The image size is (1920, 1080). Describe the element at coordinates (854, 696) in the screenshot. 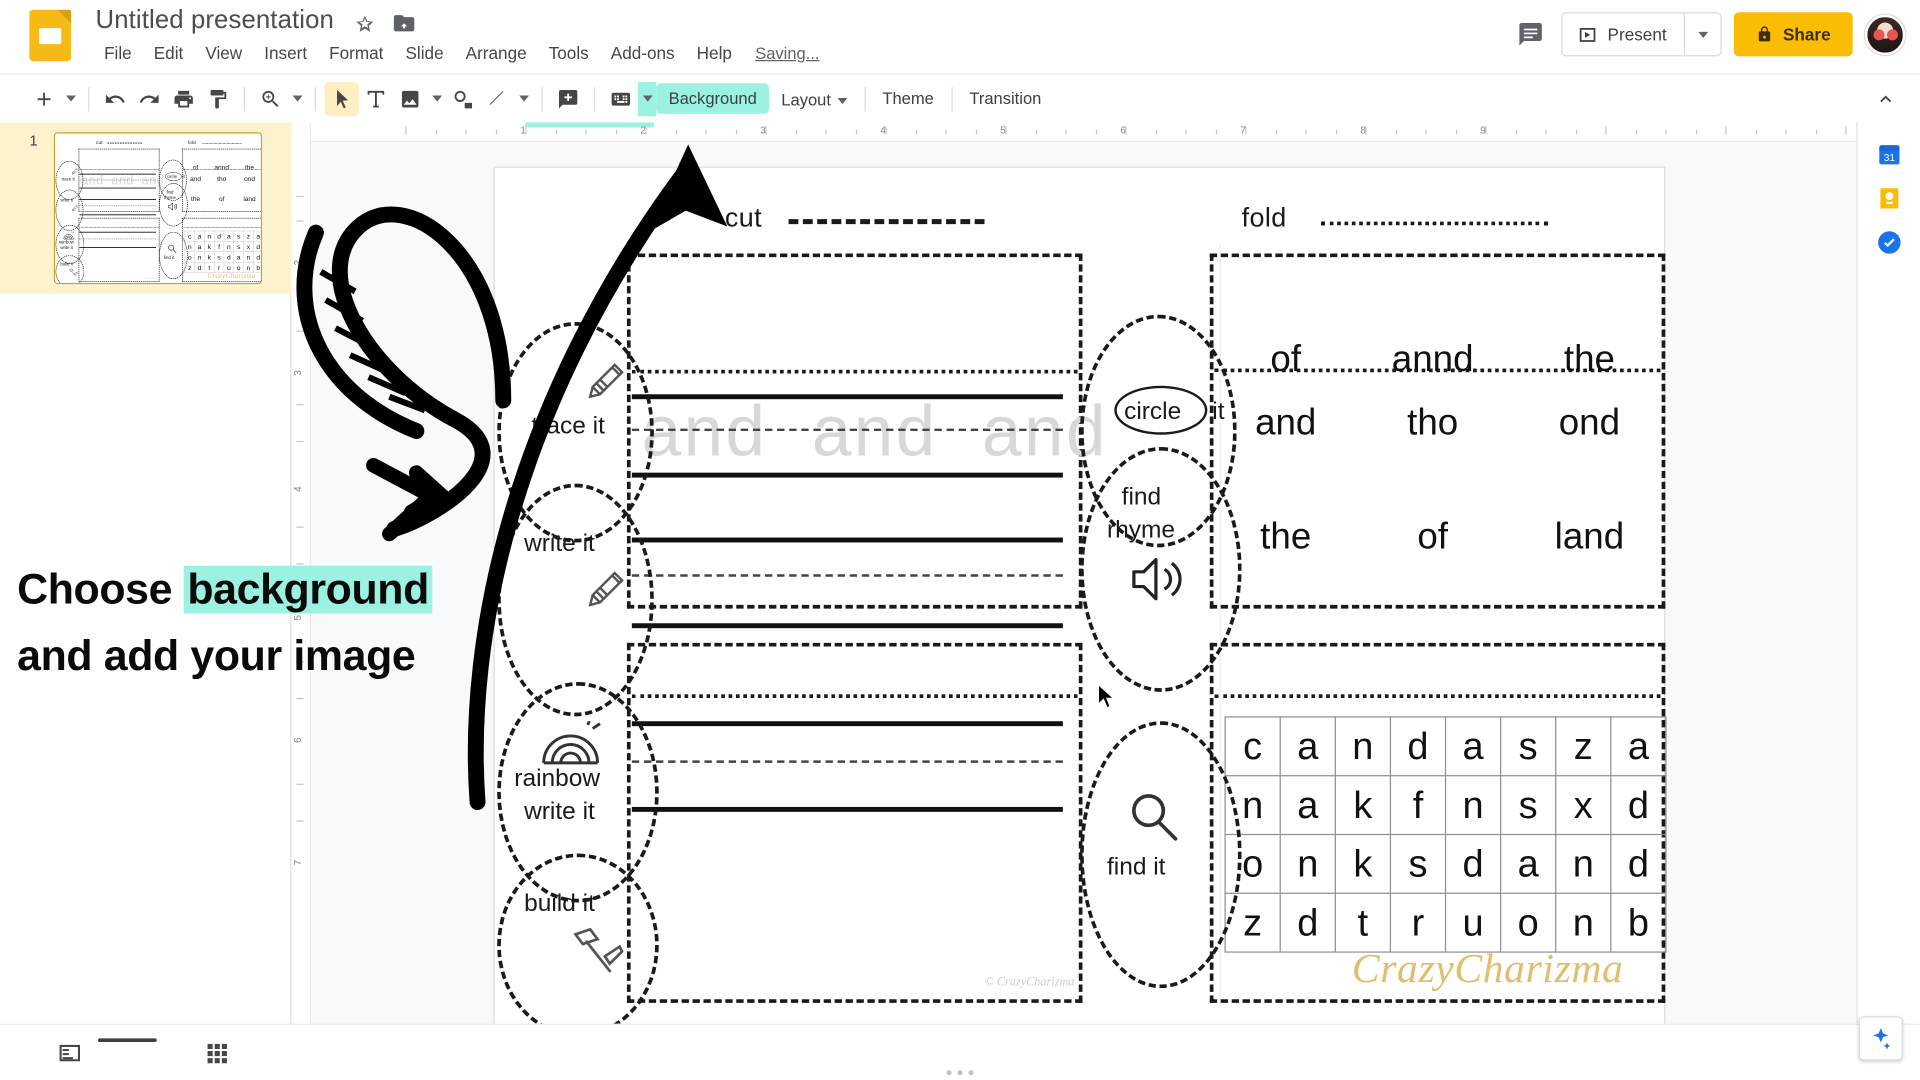

I see `rainbow-guide-dotted` at that location.